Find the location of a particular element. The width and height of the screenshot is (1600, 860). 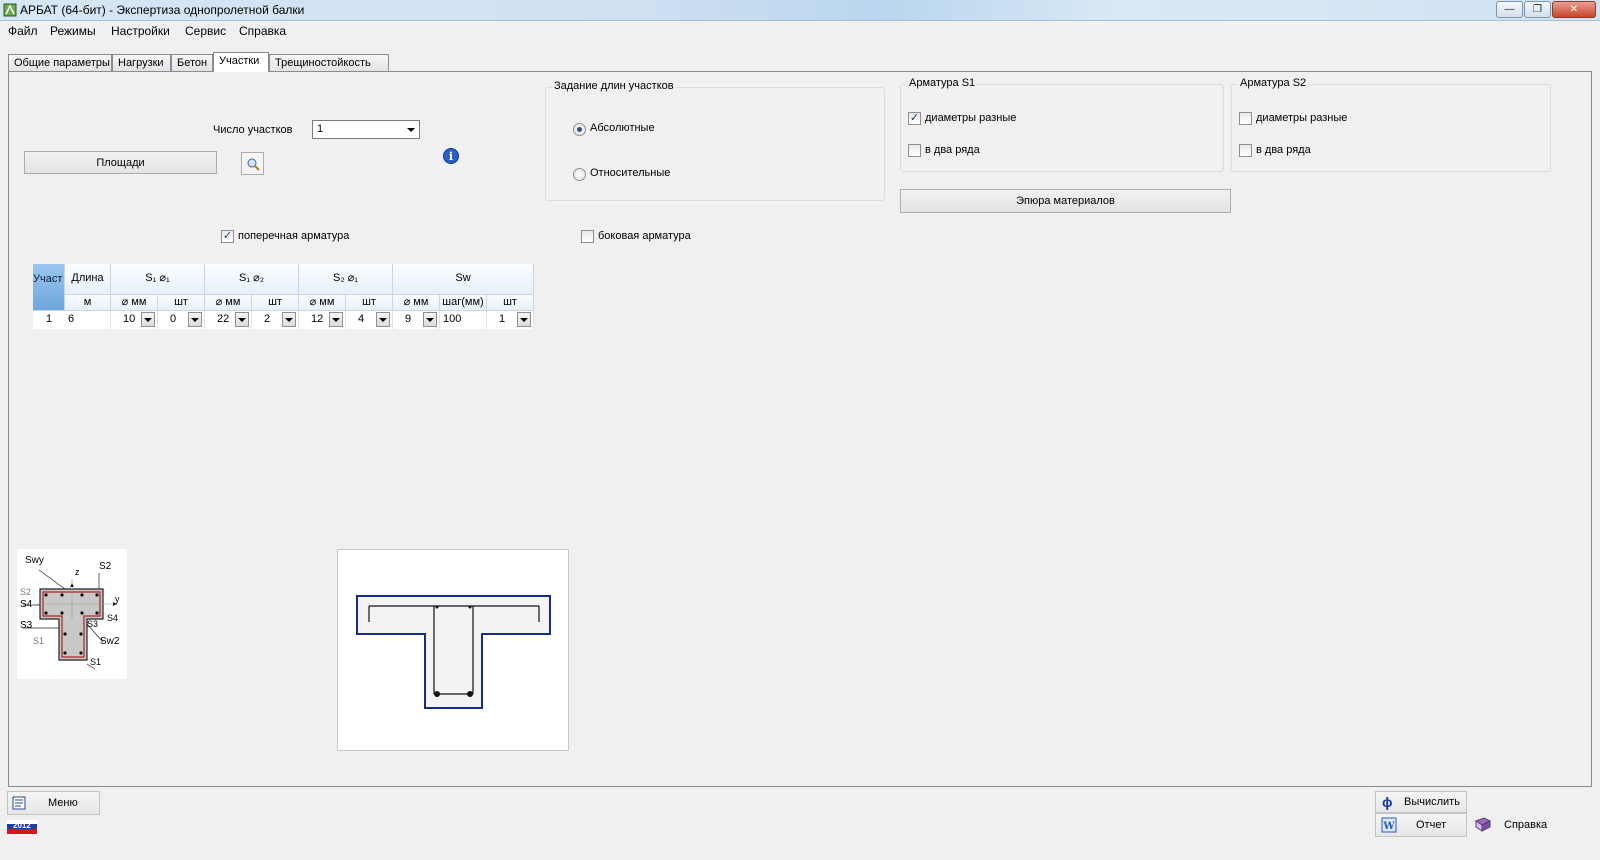

cell-sw-diam-value: 9 is located at coordinates (408, 319).